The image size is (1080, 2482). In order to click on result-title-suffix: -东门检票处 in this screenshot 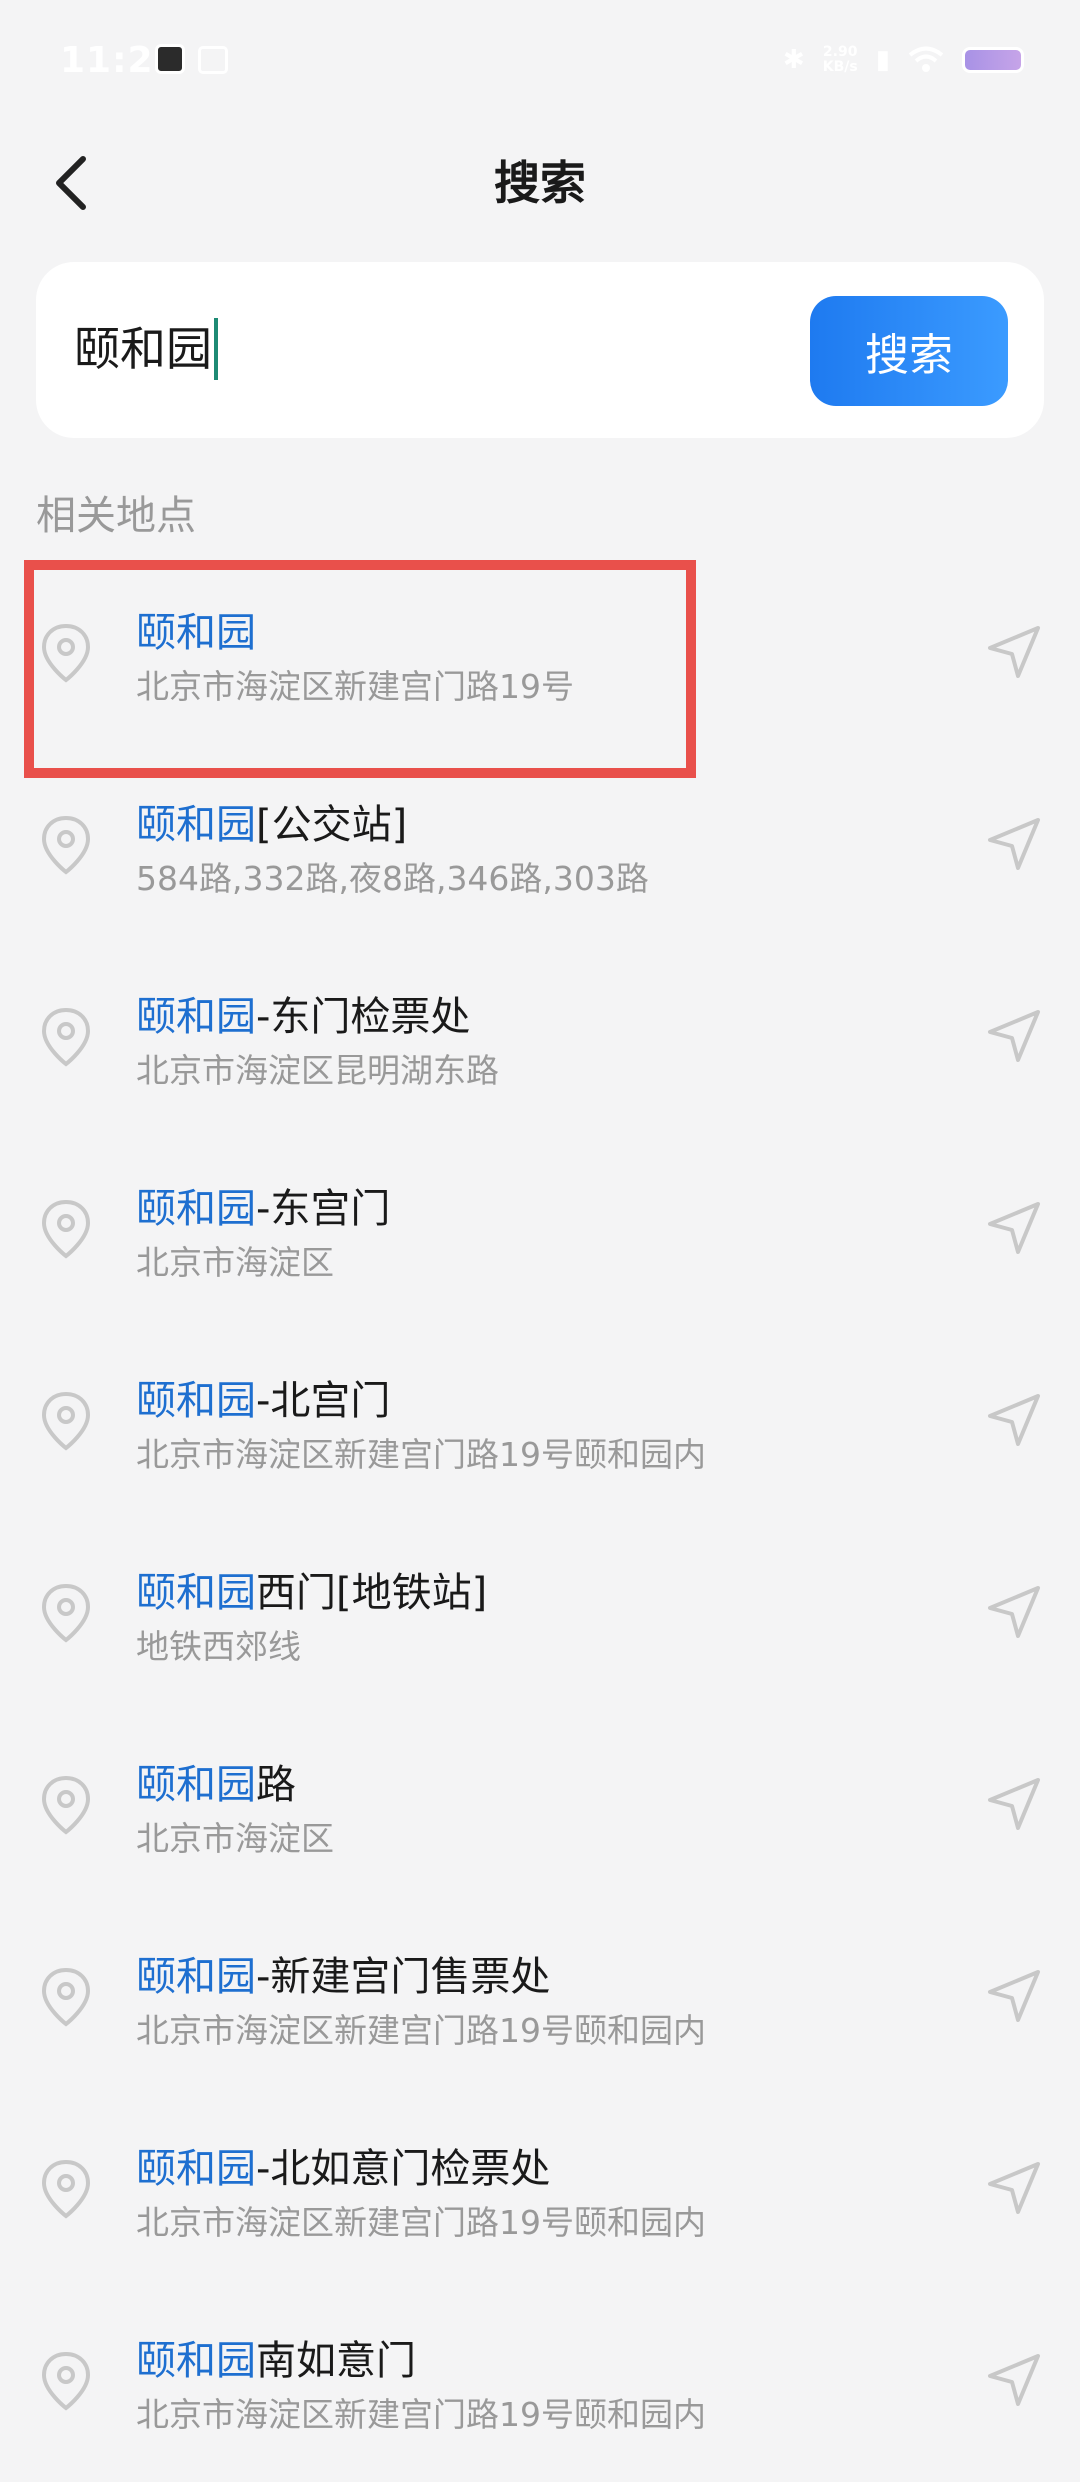, I will do `click(363, 1017)`.